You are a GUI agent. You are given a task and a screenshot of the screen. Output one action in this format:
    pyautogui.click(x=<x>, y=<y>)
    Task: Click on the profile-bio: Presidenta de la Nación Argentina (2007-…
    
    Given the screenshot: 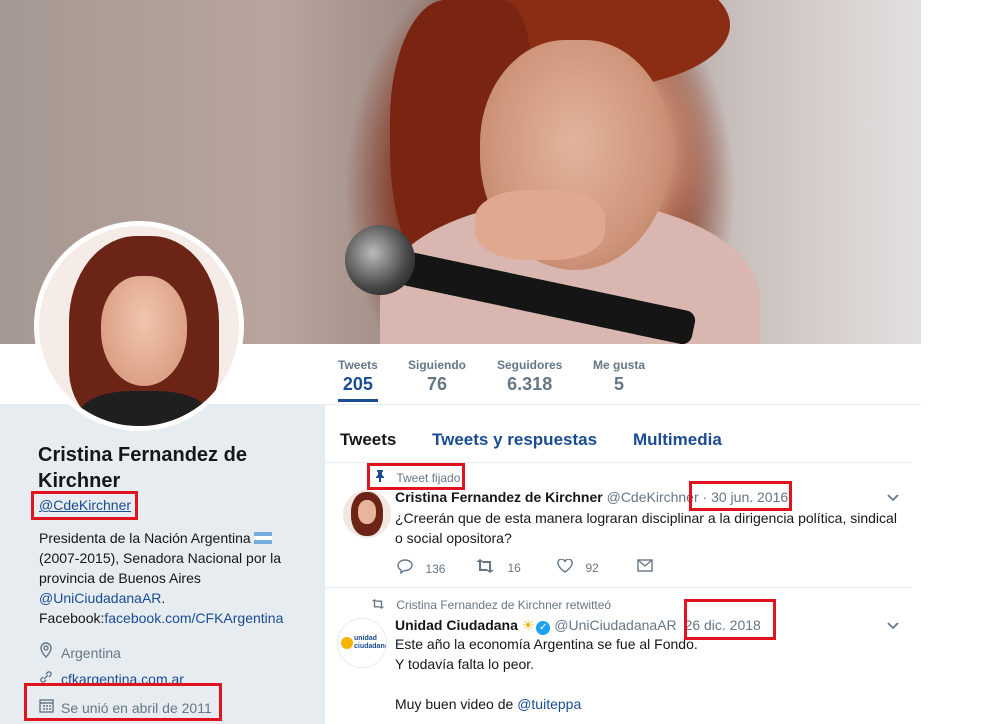 What is the action you would take?
    pyautogui.click(x=166, y=578)
    